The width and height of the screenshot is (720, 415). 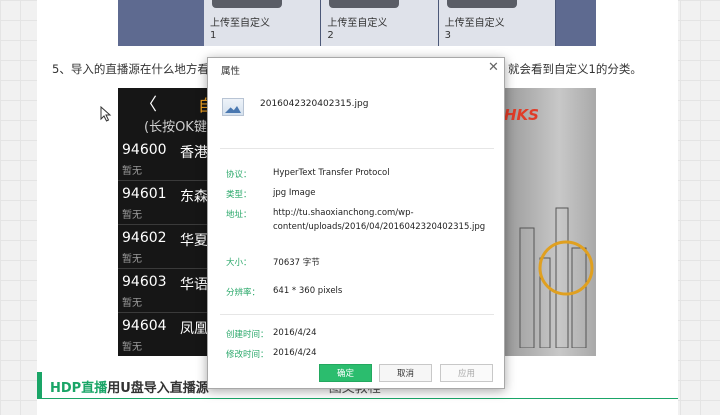 I want to click on upload-cell-3: 上传至自定义 3, so click(x=497, y=23).